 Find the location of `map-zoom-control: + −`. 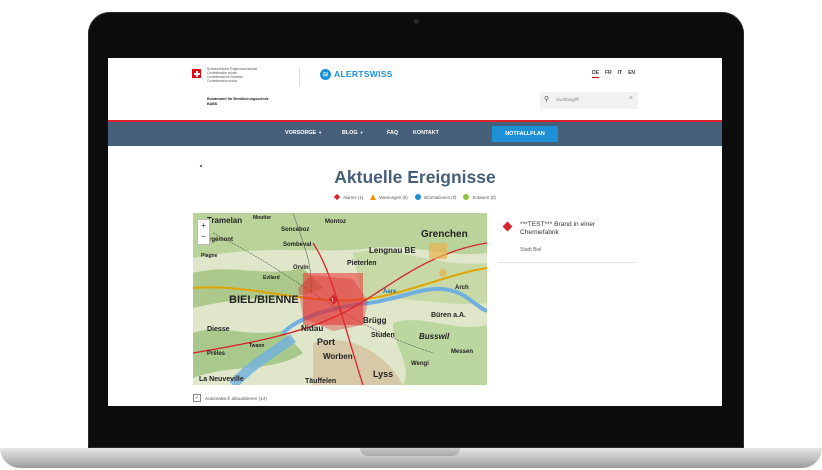

map-zoom-control: + − is located at coordinates (203, 232).